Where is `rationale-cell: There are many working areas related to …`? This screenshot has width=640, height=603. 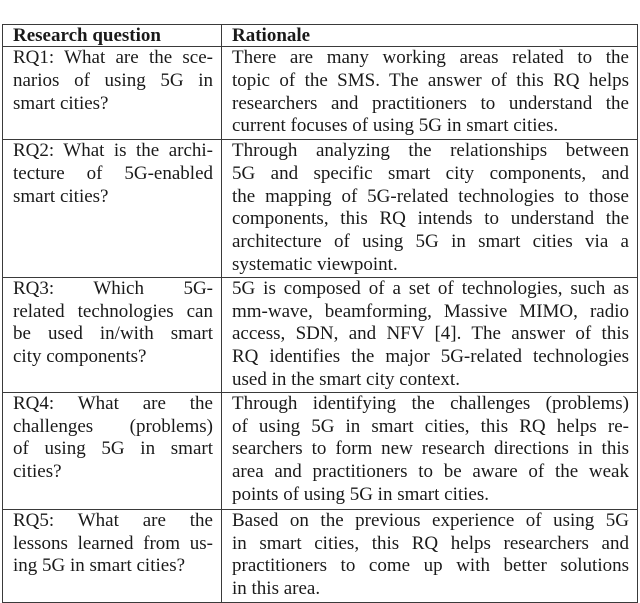
rationale-cell: There are many working areas related to … is located at coordinates (429, 93).